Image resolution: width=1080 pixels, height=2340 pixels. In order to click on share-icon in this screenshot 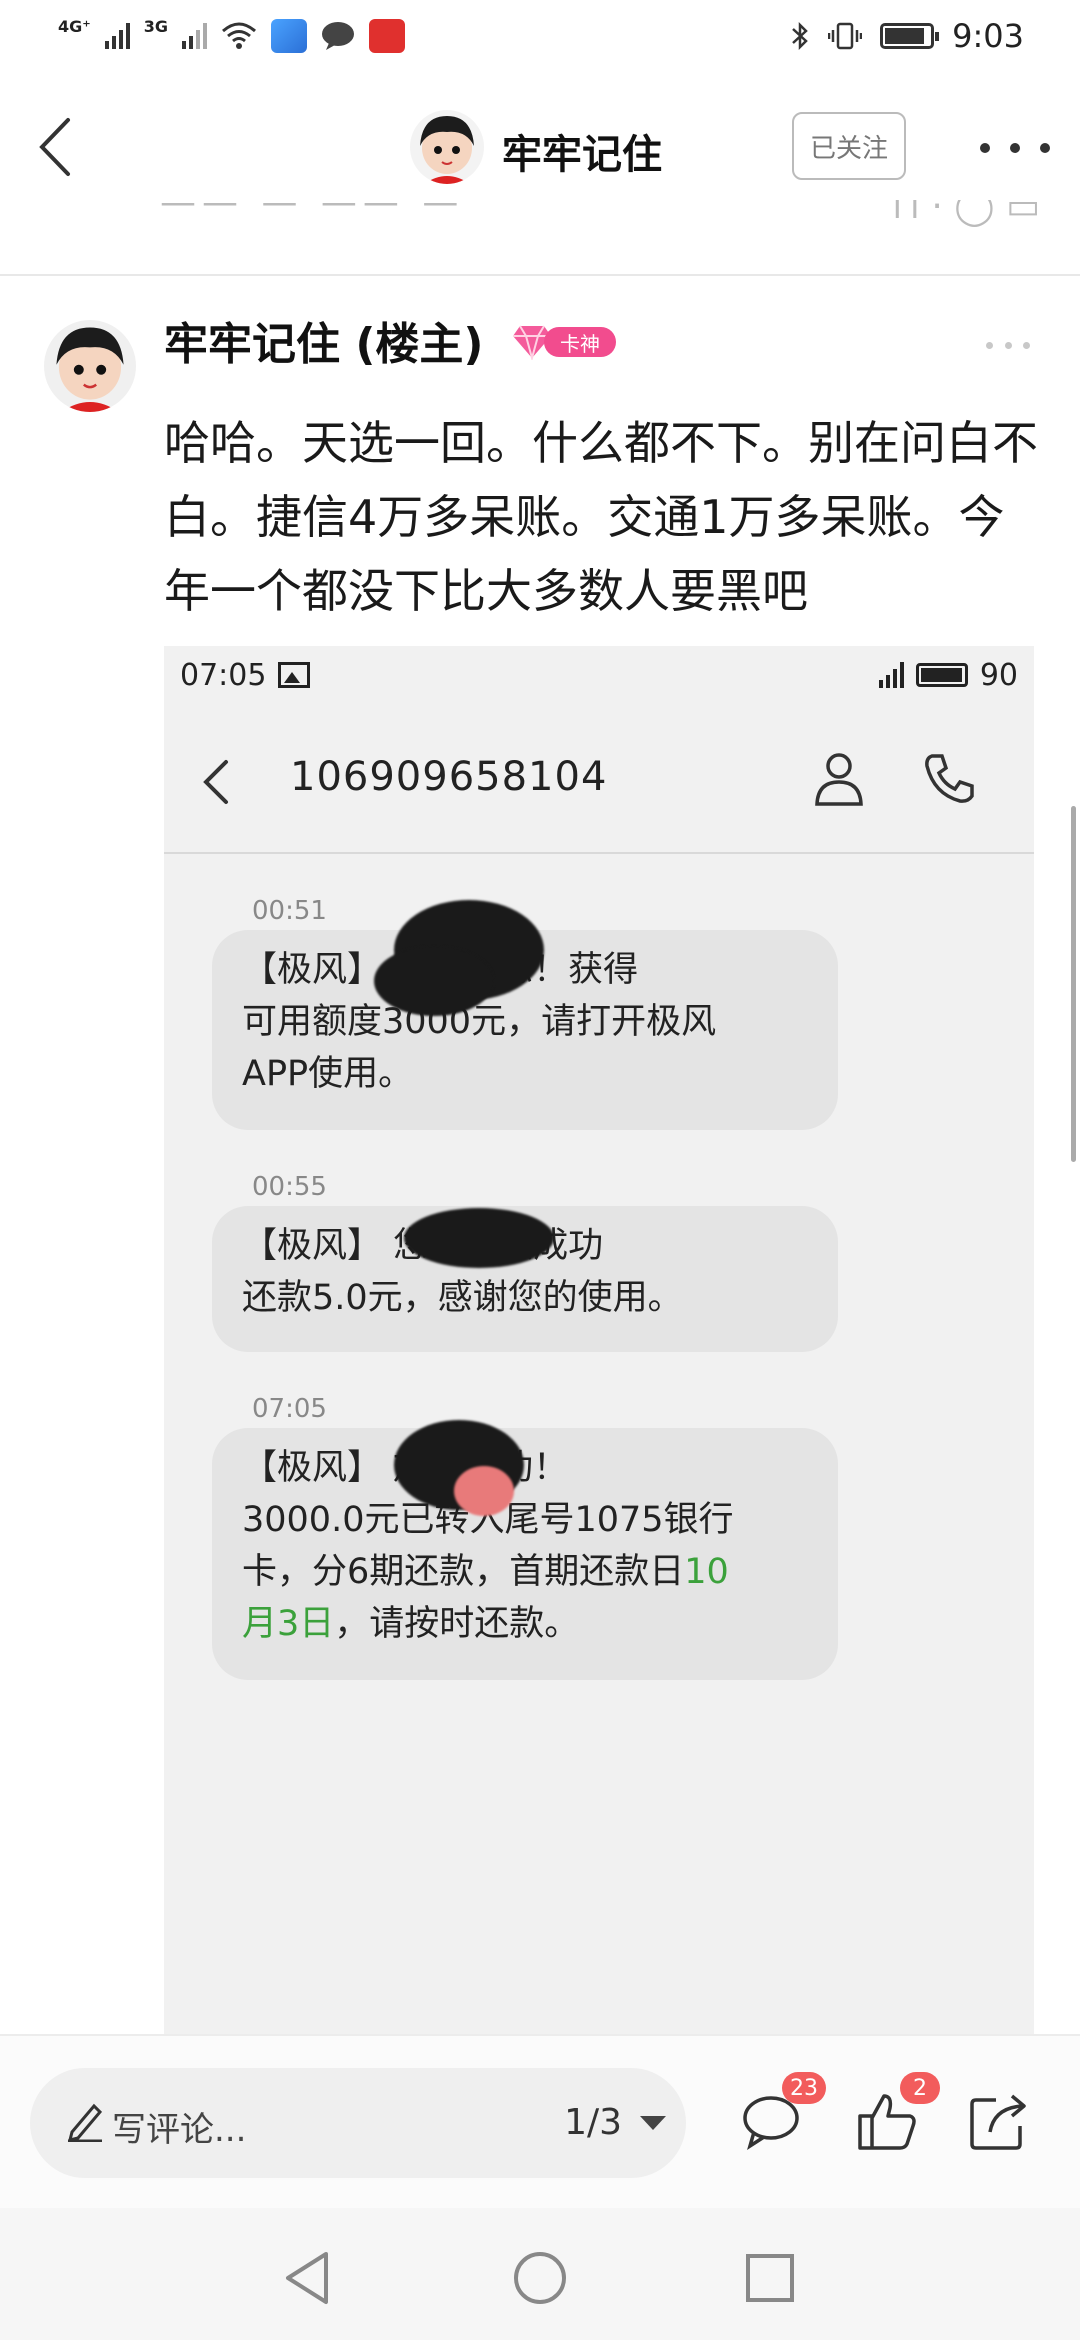, I will do `click(999, 2121)`.